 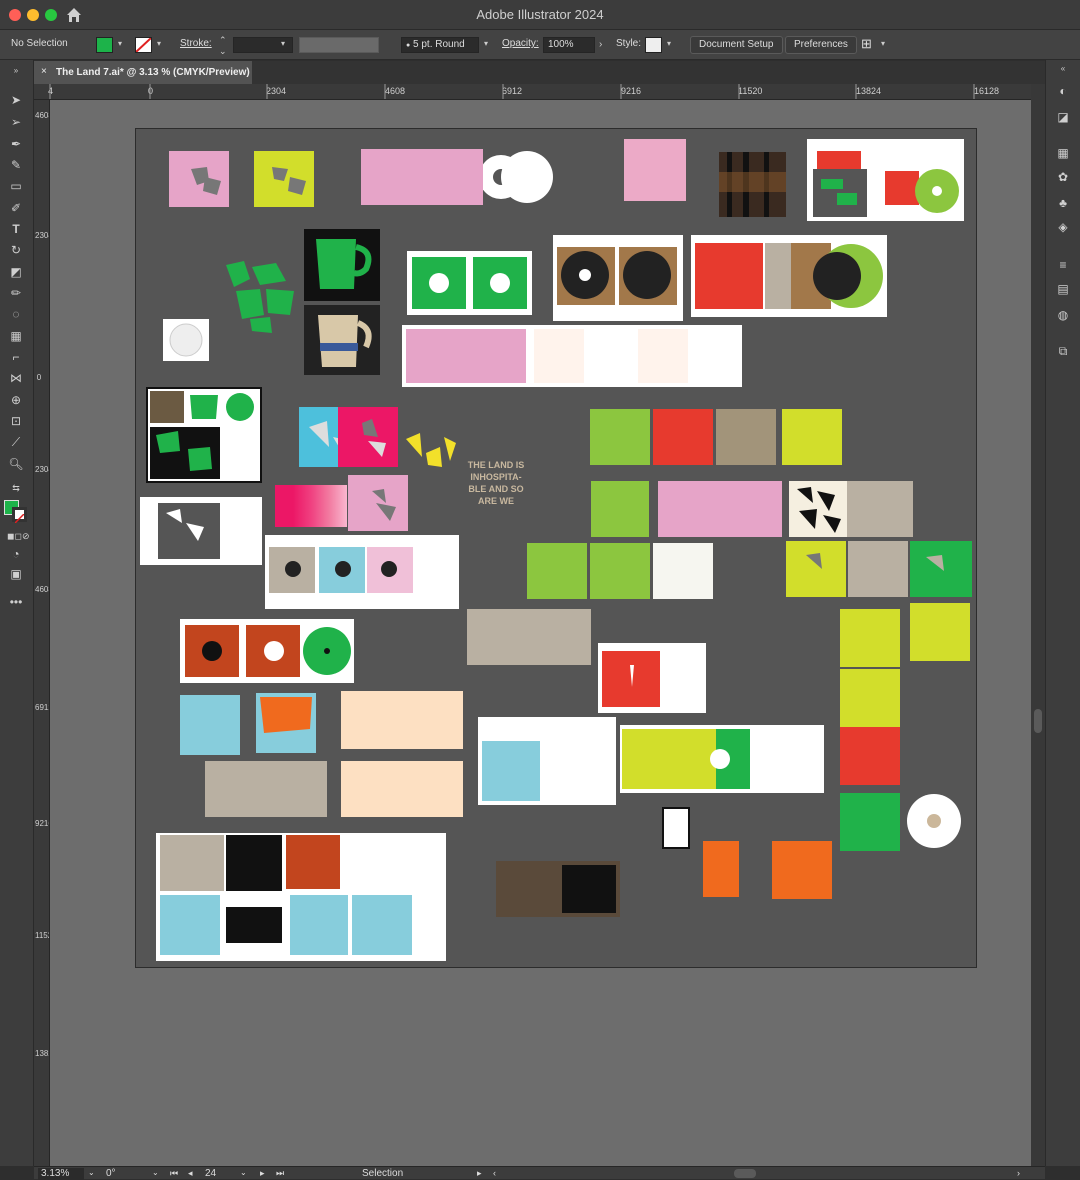 What do you see at coordinates (1038, 625) in the screenshot?
I see `vertical-scrollbar` at bounding box center [1038, 625].